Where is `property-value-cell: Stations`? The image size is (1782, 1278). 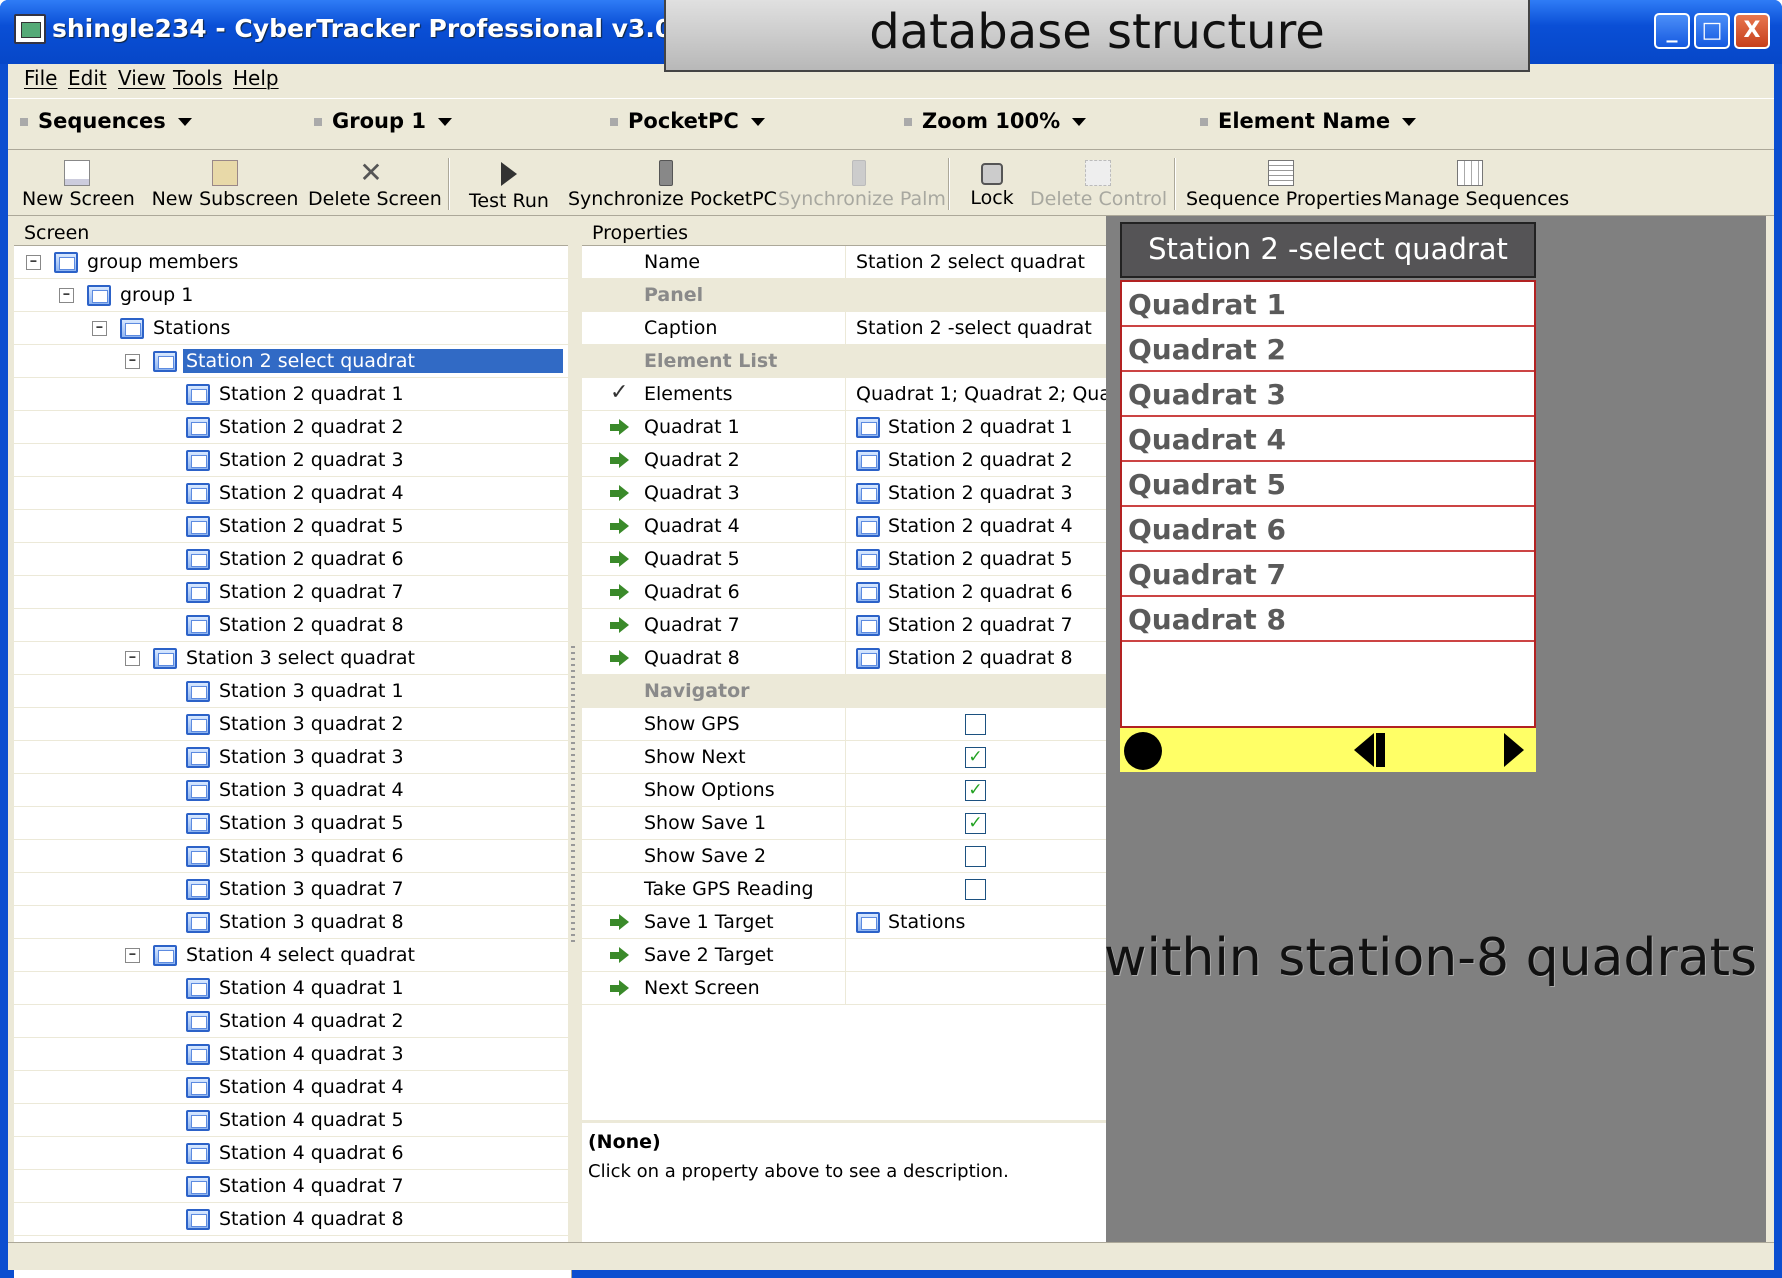 property-value-cell: Stations is located at coordinates (976, 922).